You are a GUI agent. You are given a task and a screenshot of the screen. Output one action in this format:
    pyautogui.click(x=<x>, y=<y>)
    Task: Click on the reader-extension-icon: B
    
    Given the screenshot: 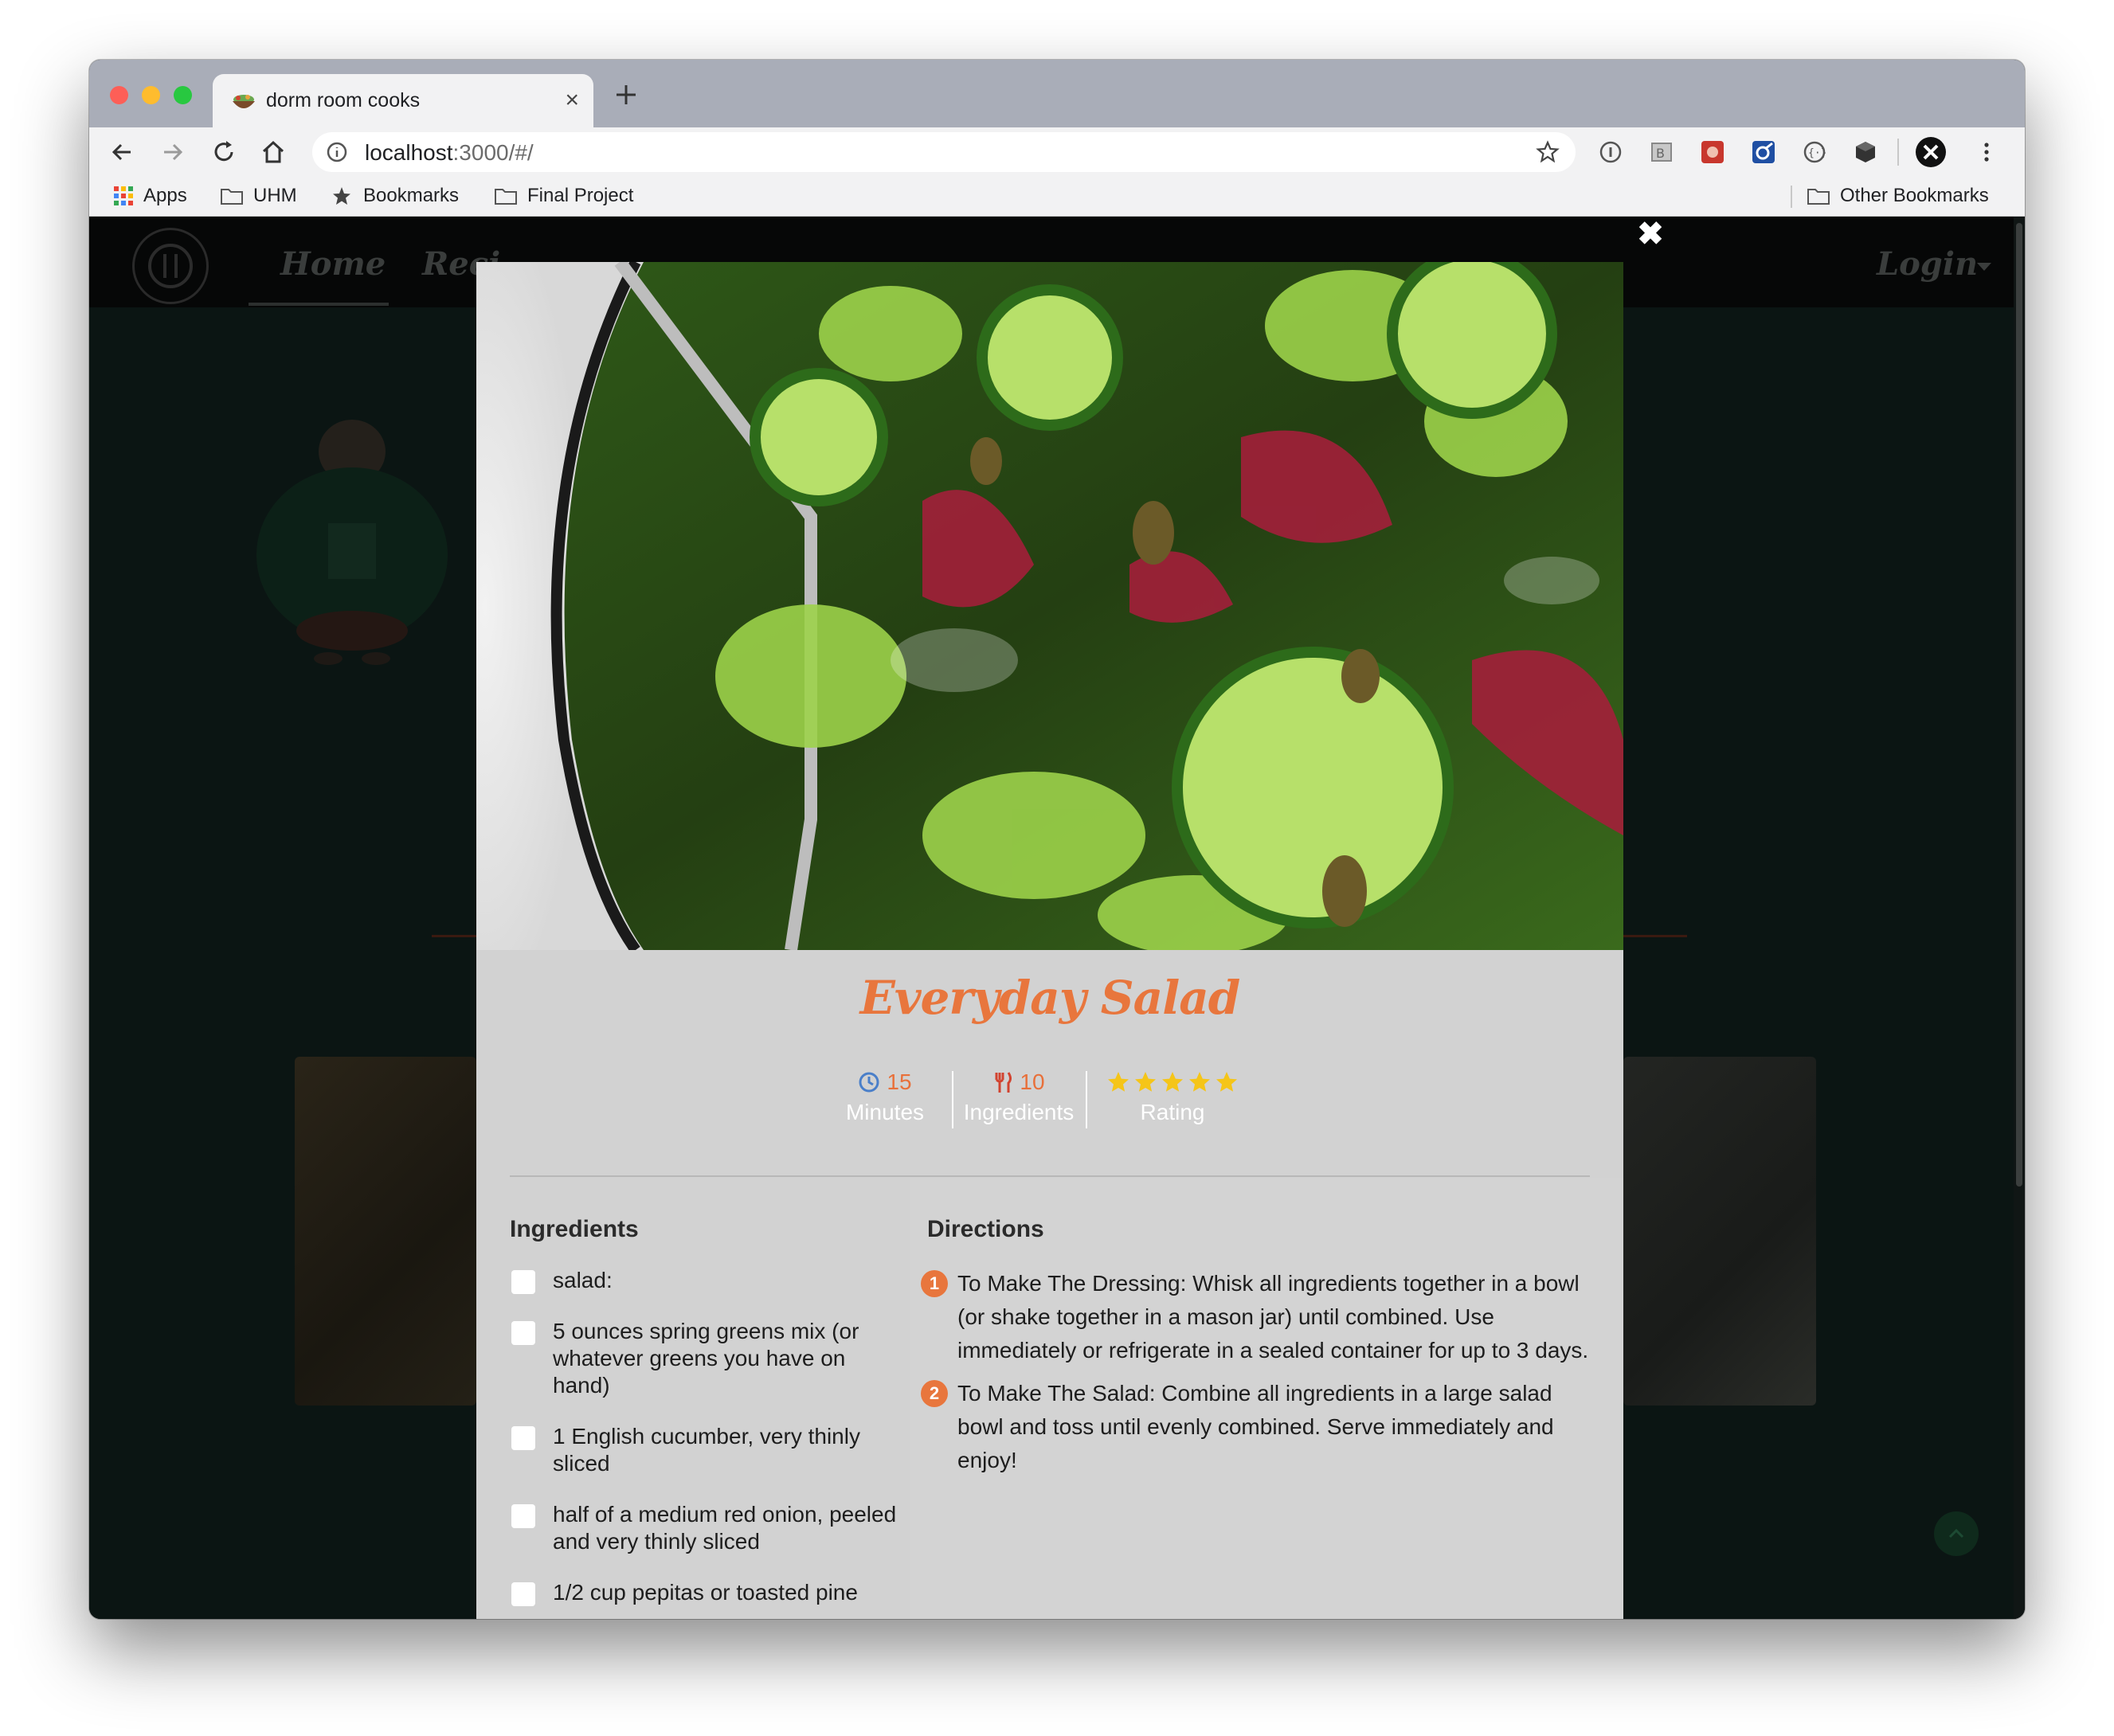 What is the action you would take?
    pyautogui.click(x=1661, y=152)
    